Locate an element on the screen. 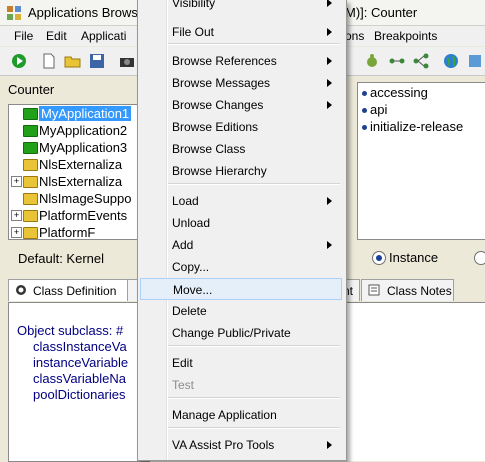  menu-item-label: Browse Editions is located at coordinates (215, 127).